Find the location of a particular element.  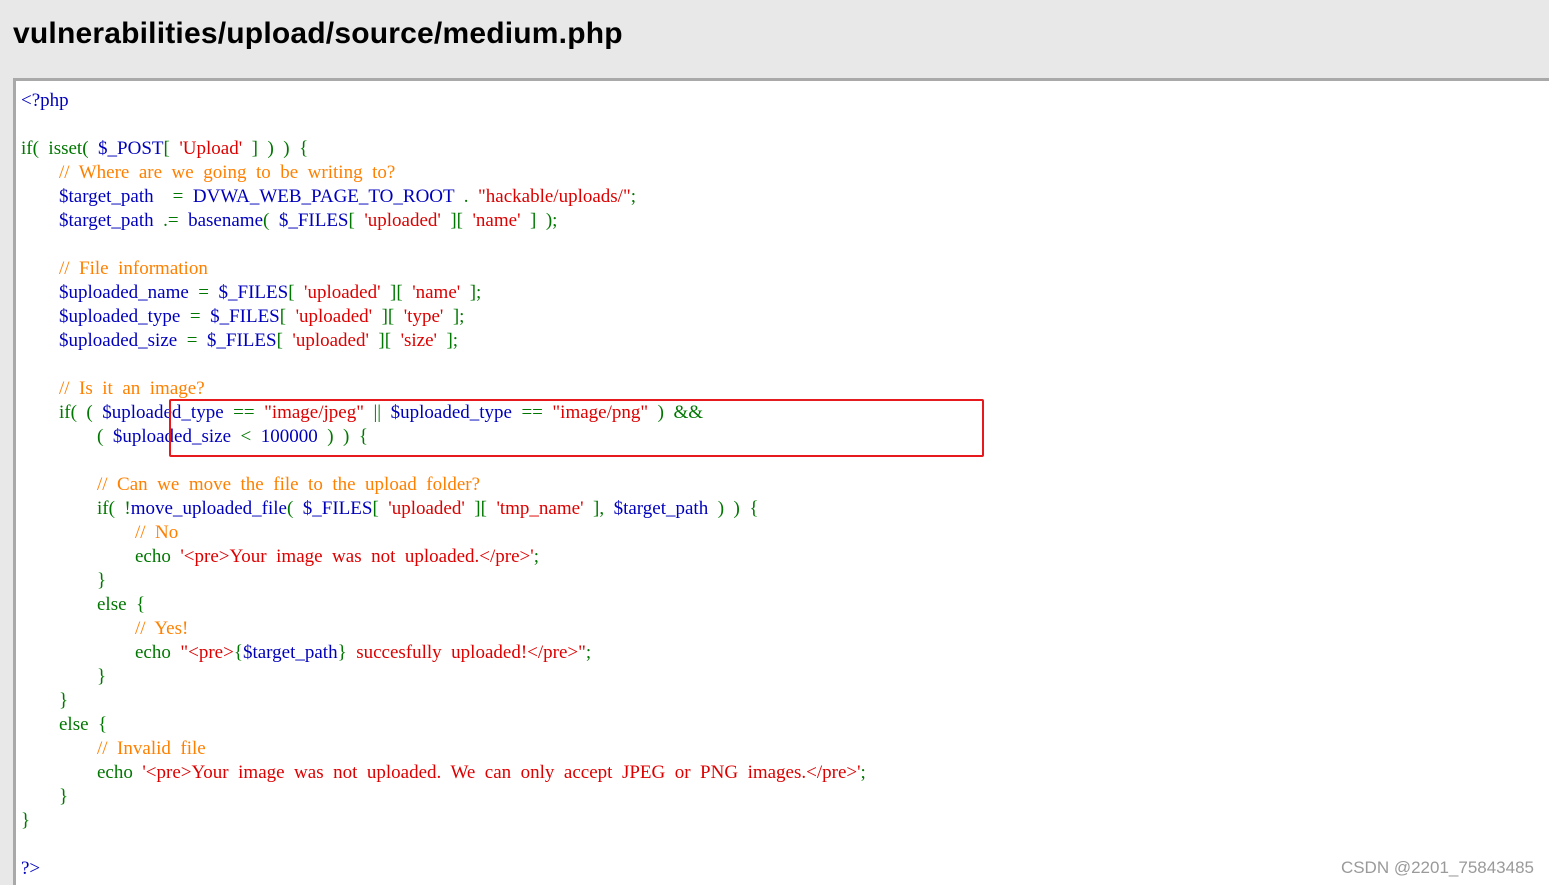

code-token: ] ); is located at coordinates (539, 220).